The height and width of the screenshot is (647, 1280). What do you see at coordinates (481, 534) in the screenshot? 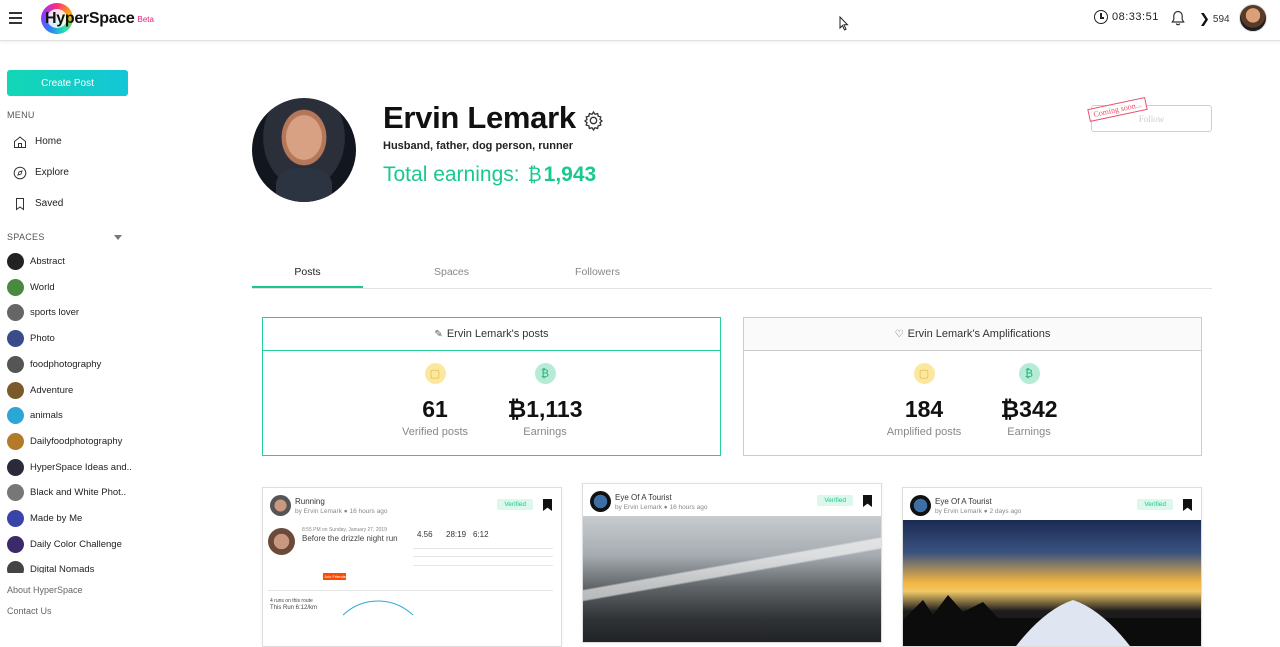
I see `strava-pace: 6:12` at bounding box center [481, 534].